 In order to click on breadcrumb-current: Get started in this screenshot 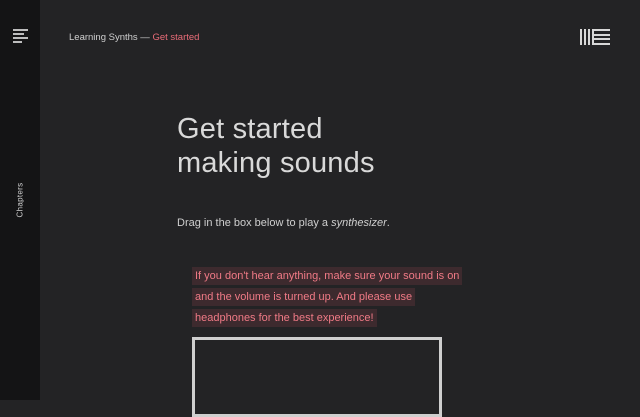, I will do `click(176, 37)`.